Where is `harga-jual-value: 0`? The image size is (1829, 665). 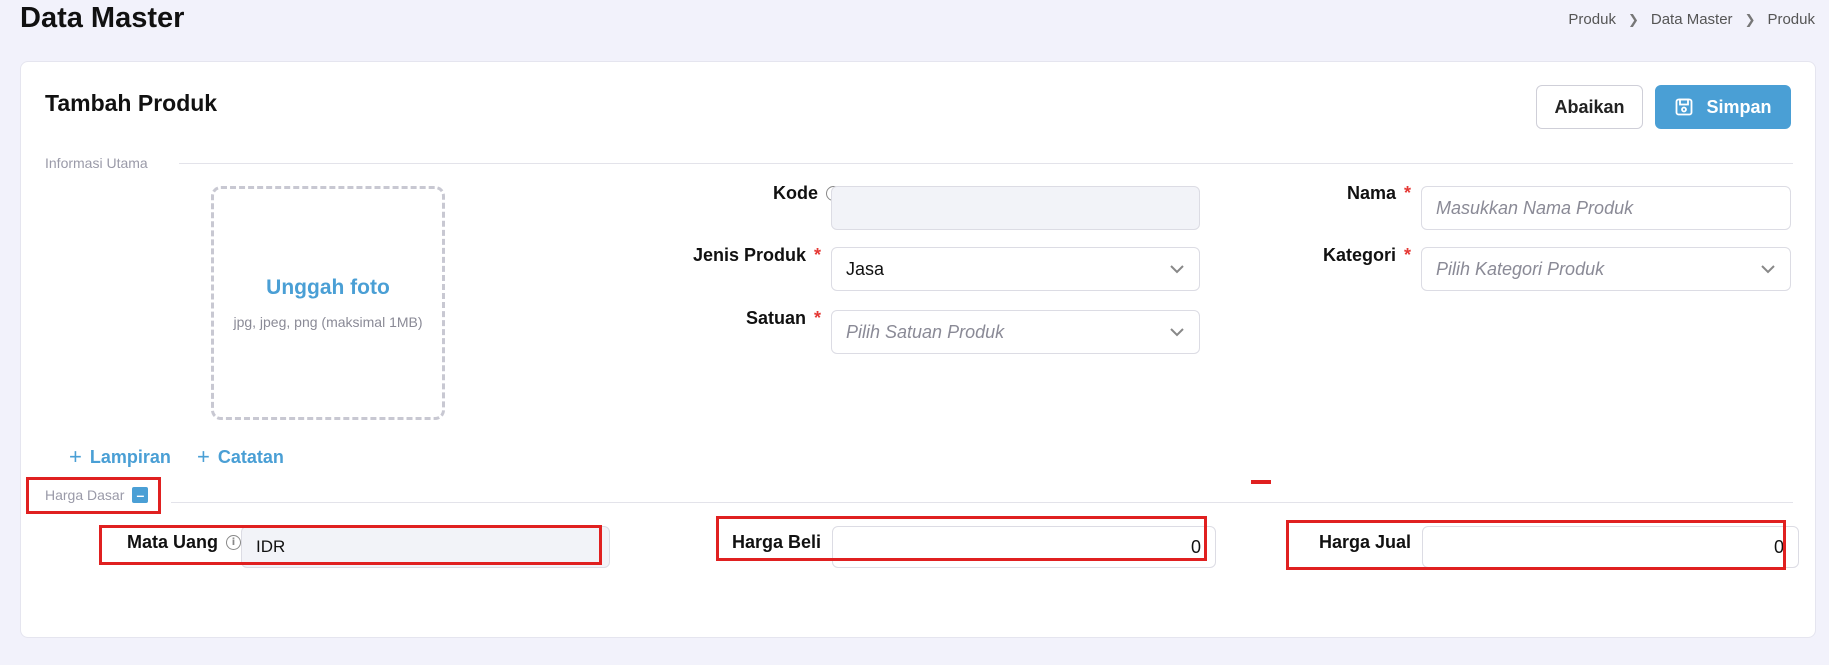
harga-jual-value: 0 is located at coordinates (1778, 546).